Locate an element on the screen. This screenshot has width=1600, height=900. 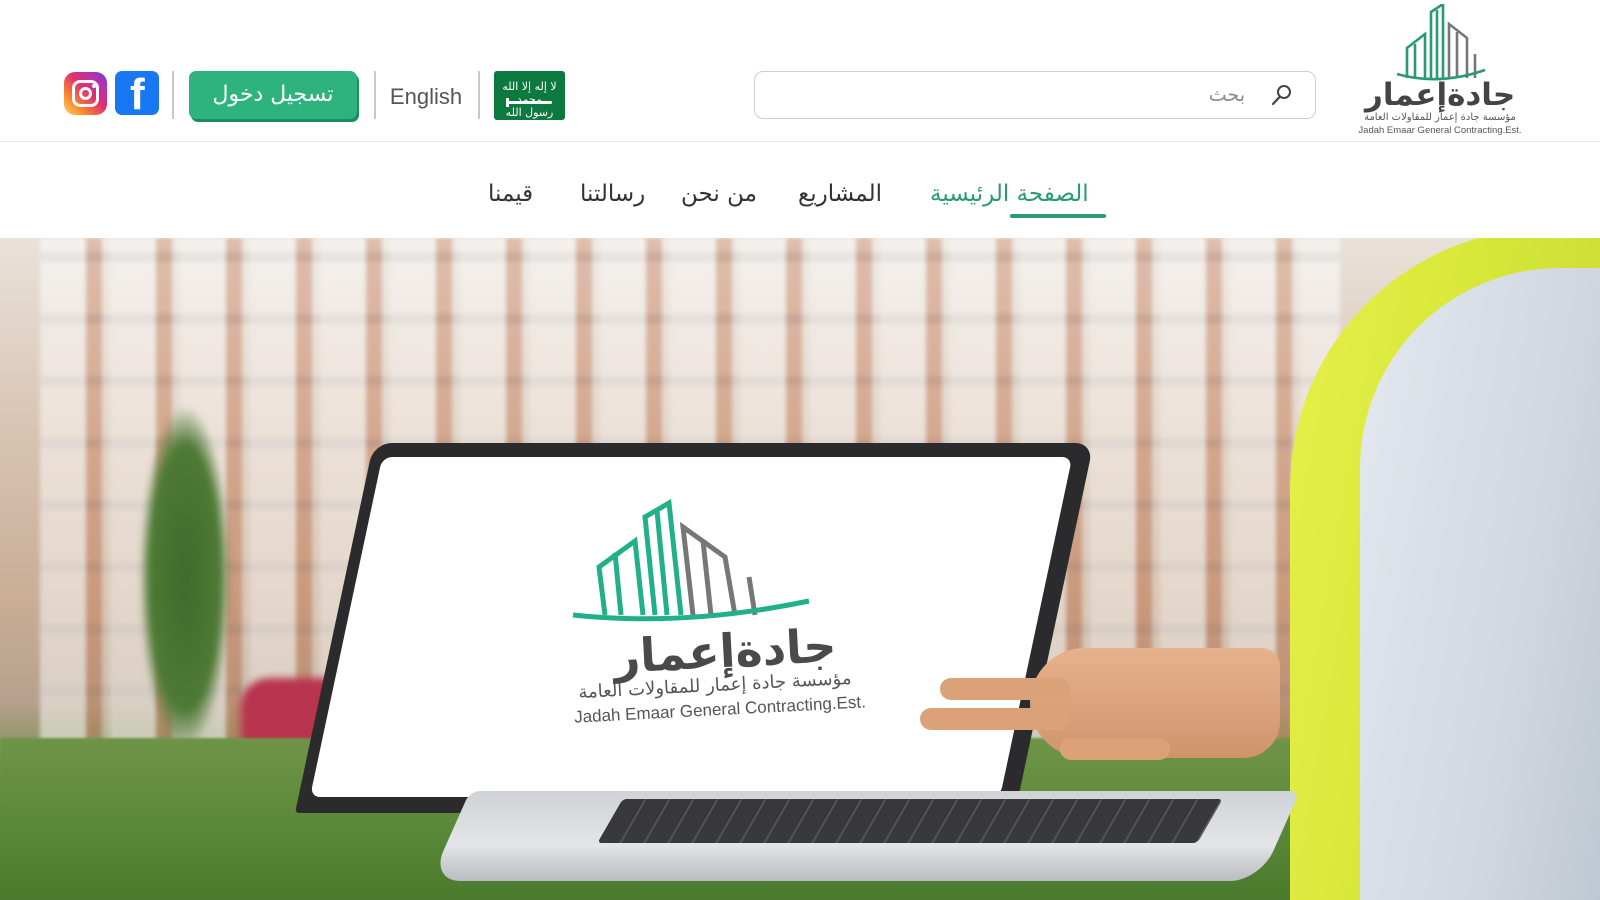
nav-item-values: قيمنا is located at coordinates (510, 194).